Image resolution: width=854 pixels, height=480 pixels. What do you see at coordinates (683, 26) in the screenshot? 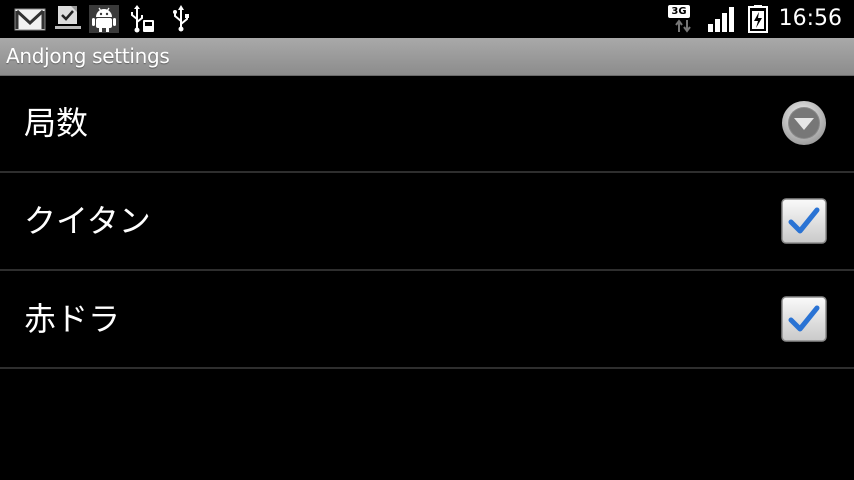
I see `data-arrows-icon` at bounding box center [683, 26].